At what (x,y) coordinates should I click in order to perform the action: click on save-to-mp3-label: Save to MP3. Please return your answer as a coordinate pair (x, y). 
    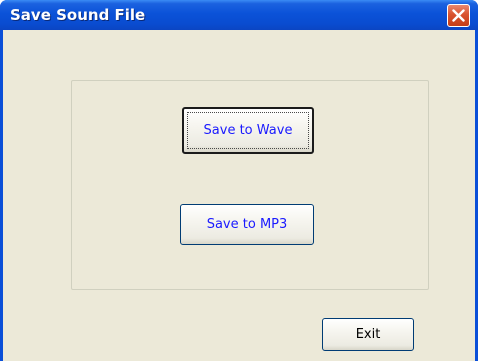
    Looking at the image, I should click on (247, 224).